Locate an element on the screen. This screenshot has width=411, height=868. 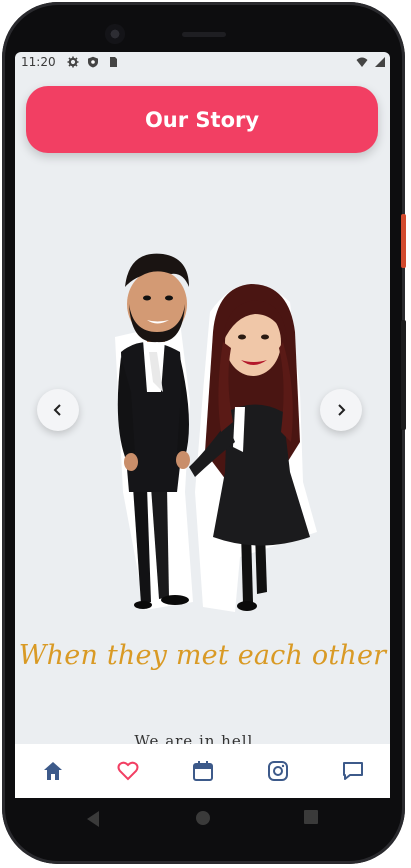
power-button is located at coordinates (403, 241).